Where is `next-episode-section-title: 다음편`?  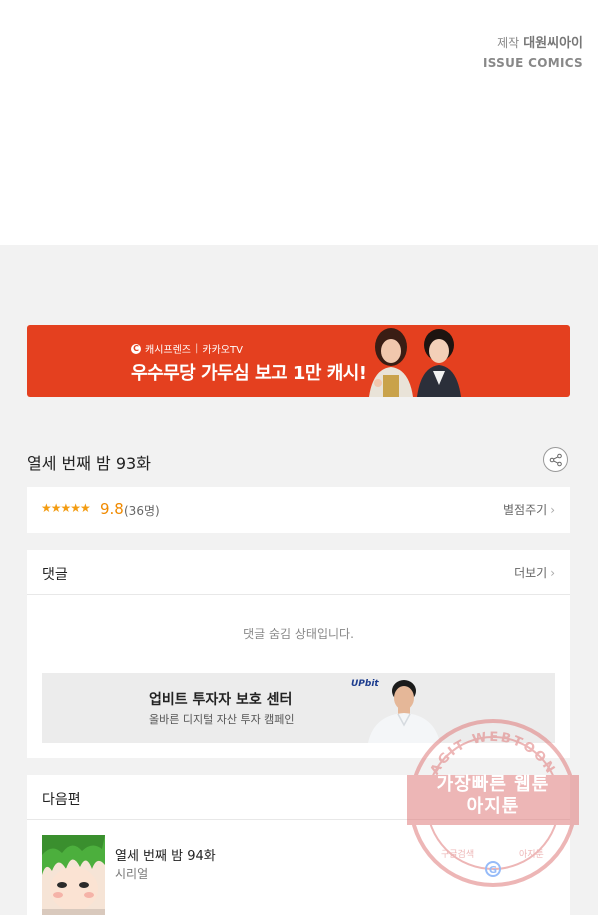
next-episode-section-title: 다음편 is located at coordinates (61, 800).